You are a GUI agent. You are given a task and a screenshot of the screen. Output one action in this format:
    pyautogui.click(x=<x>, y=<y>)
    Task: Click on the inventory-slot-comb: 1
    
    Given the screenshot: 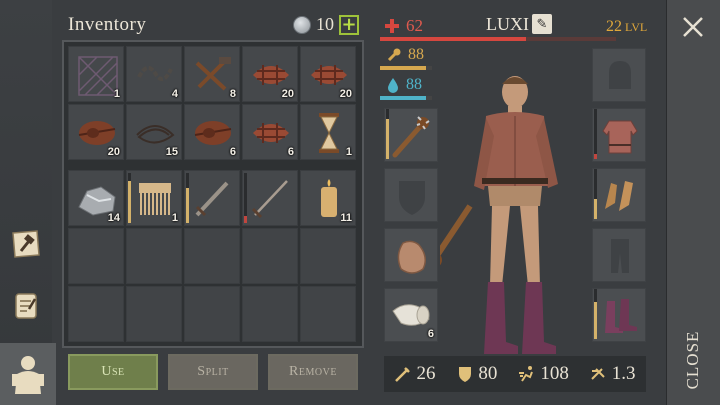 What is the action you would take?
    pyautogui.click(x=154, y=198)
    